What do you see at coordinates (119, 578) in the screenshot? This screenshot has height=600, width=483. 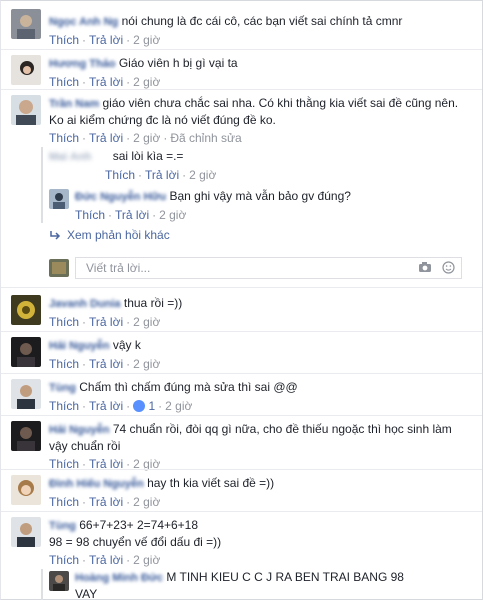 I see `commenter-name: Hoàng Minh Đức` at bounding box center [119, 578].